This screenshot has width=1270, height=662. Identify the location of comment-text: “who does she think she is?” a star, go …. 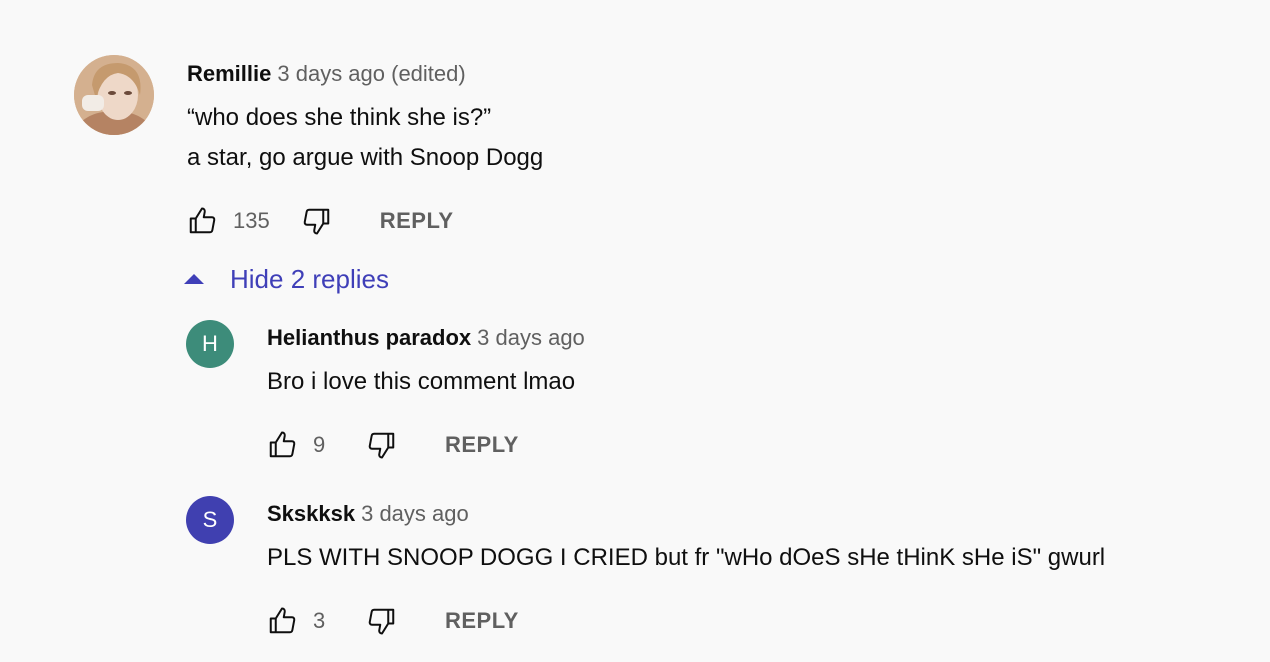
(365, 138).